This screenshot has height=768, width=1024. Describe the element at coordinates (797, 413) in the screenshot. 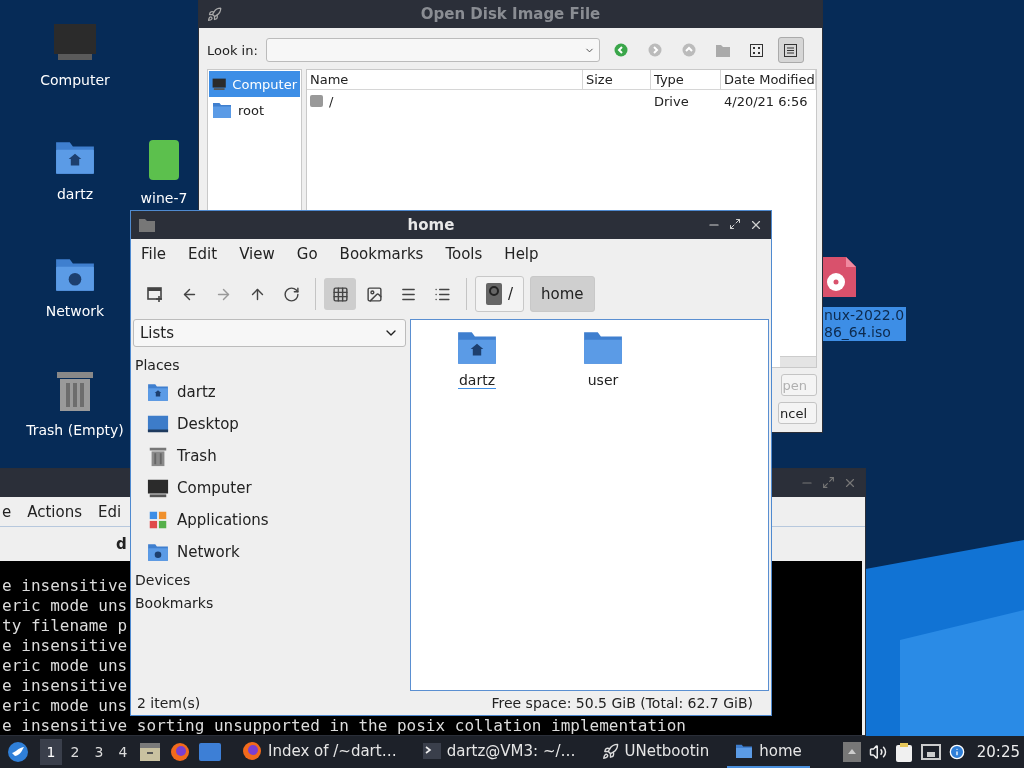

I see `dialog-button: ncel` at that location.